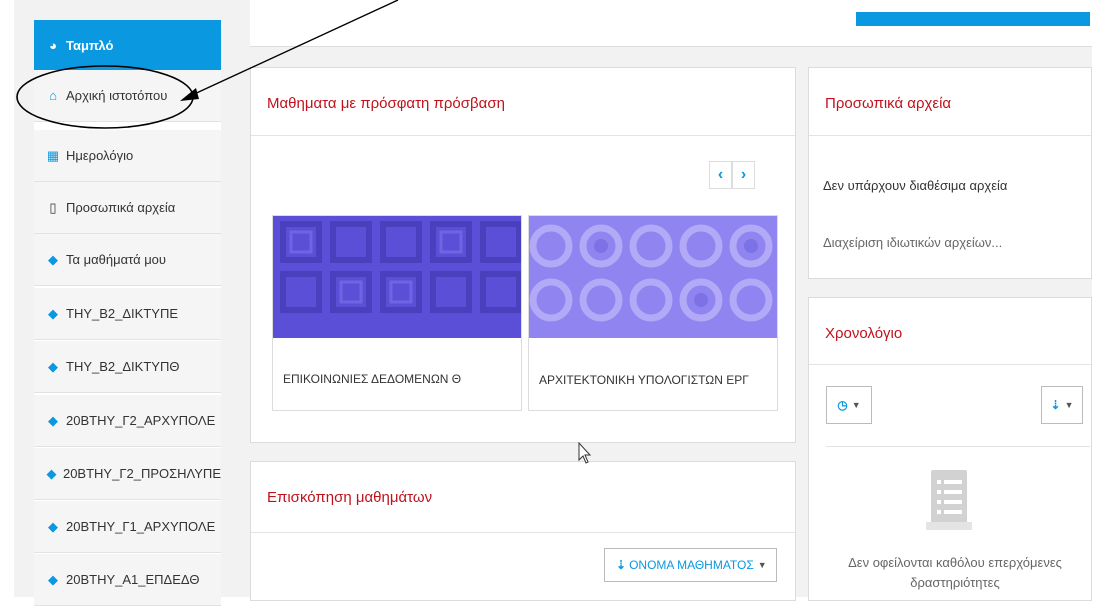 This screenshot has width=1102, height=606. I want to click on no-activities-icon, so click(949, 500).